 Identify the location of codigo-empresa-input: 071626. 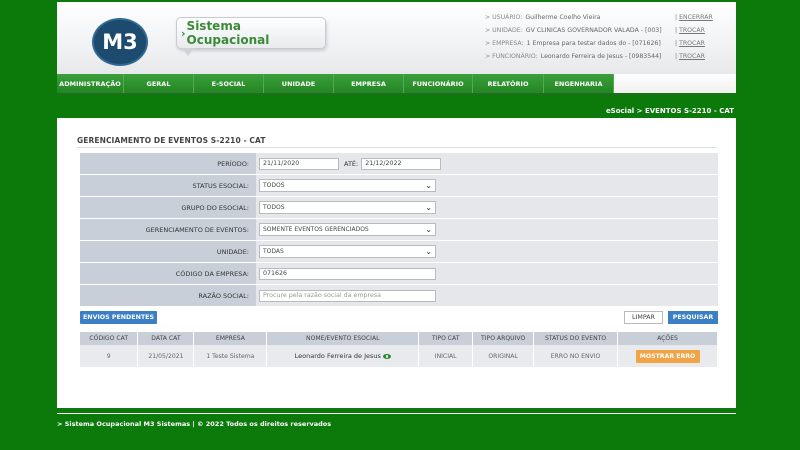
(347, 273).